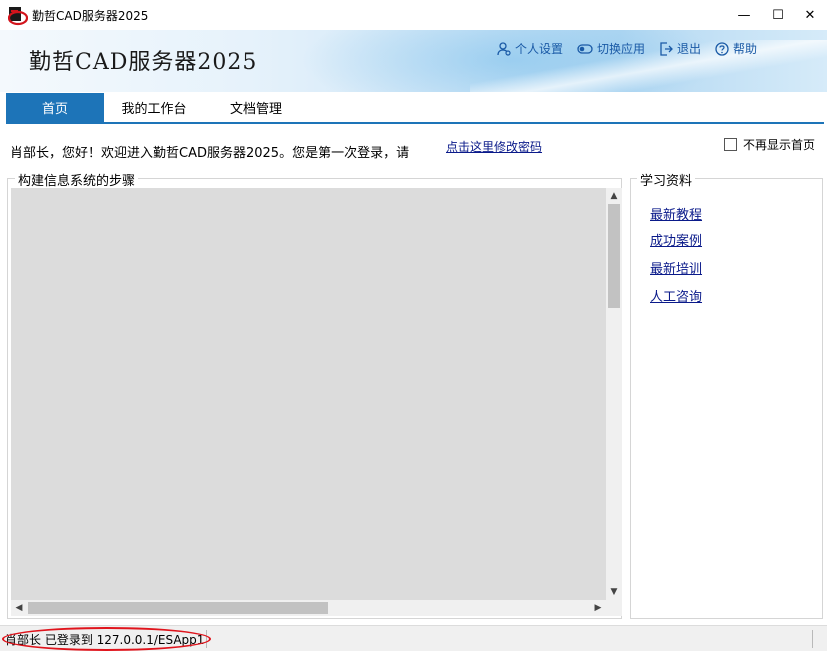  I want to click on switch-app-button: 切换应用, so click(611, 48).